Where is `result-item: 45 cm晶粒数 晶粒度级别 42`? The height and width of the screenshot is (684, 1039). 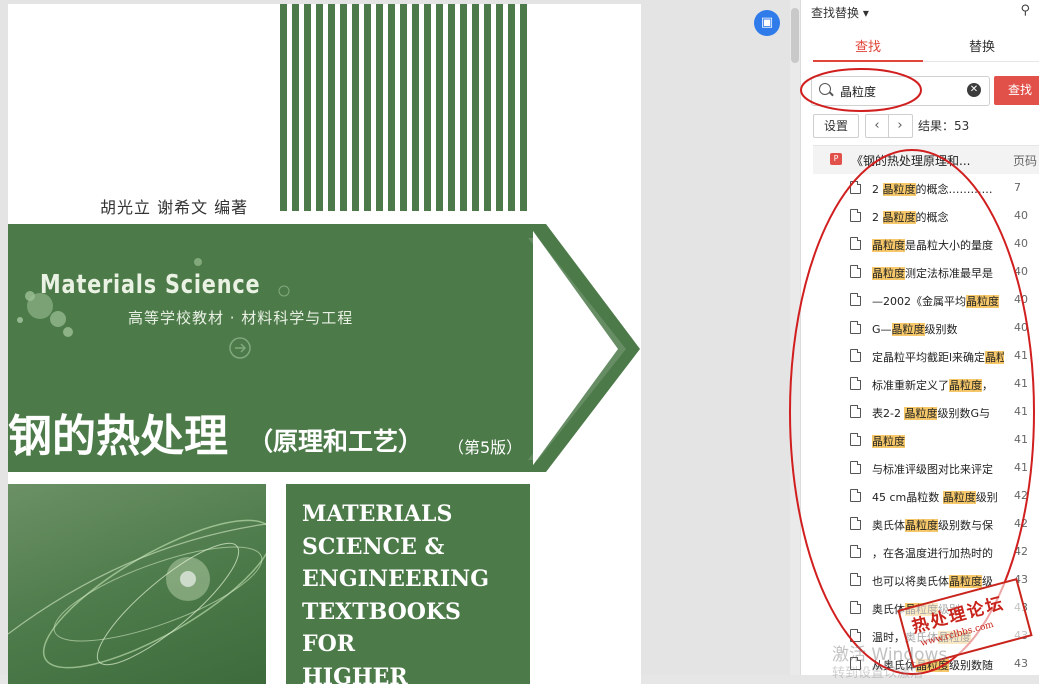
result-item: 45 cm晶粒数 晶粒度级别 42 is located at coordinates (926, 496).